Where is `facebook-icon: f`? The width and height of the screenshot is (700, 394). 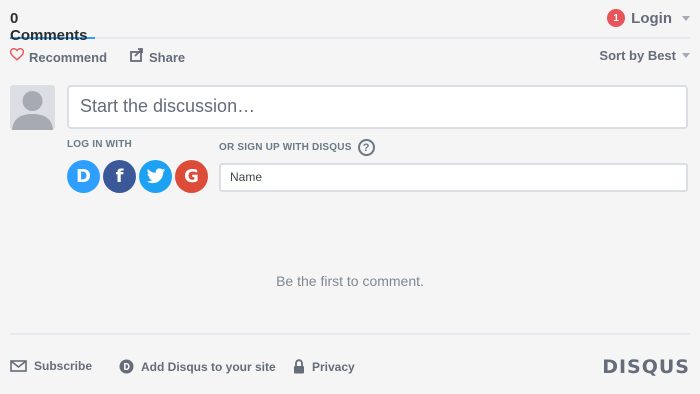
facebook-icon: f is located at coordinates (119, 176).